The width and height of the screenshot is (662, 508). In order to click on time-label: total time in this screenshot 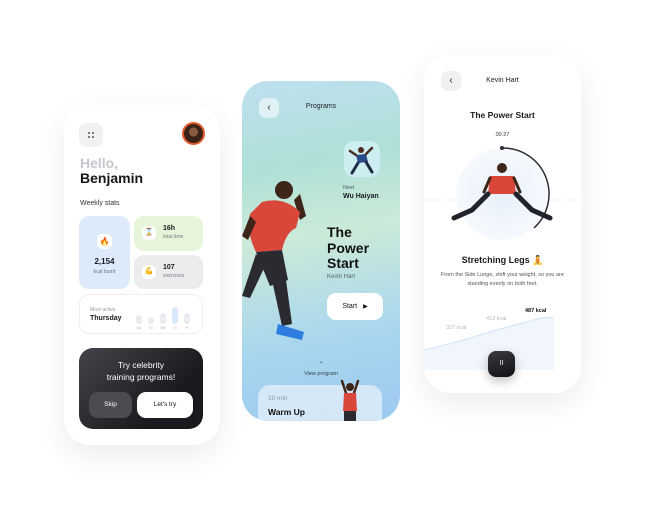, I will do `click(173, 237)`.